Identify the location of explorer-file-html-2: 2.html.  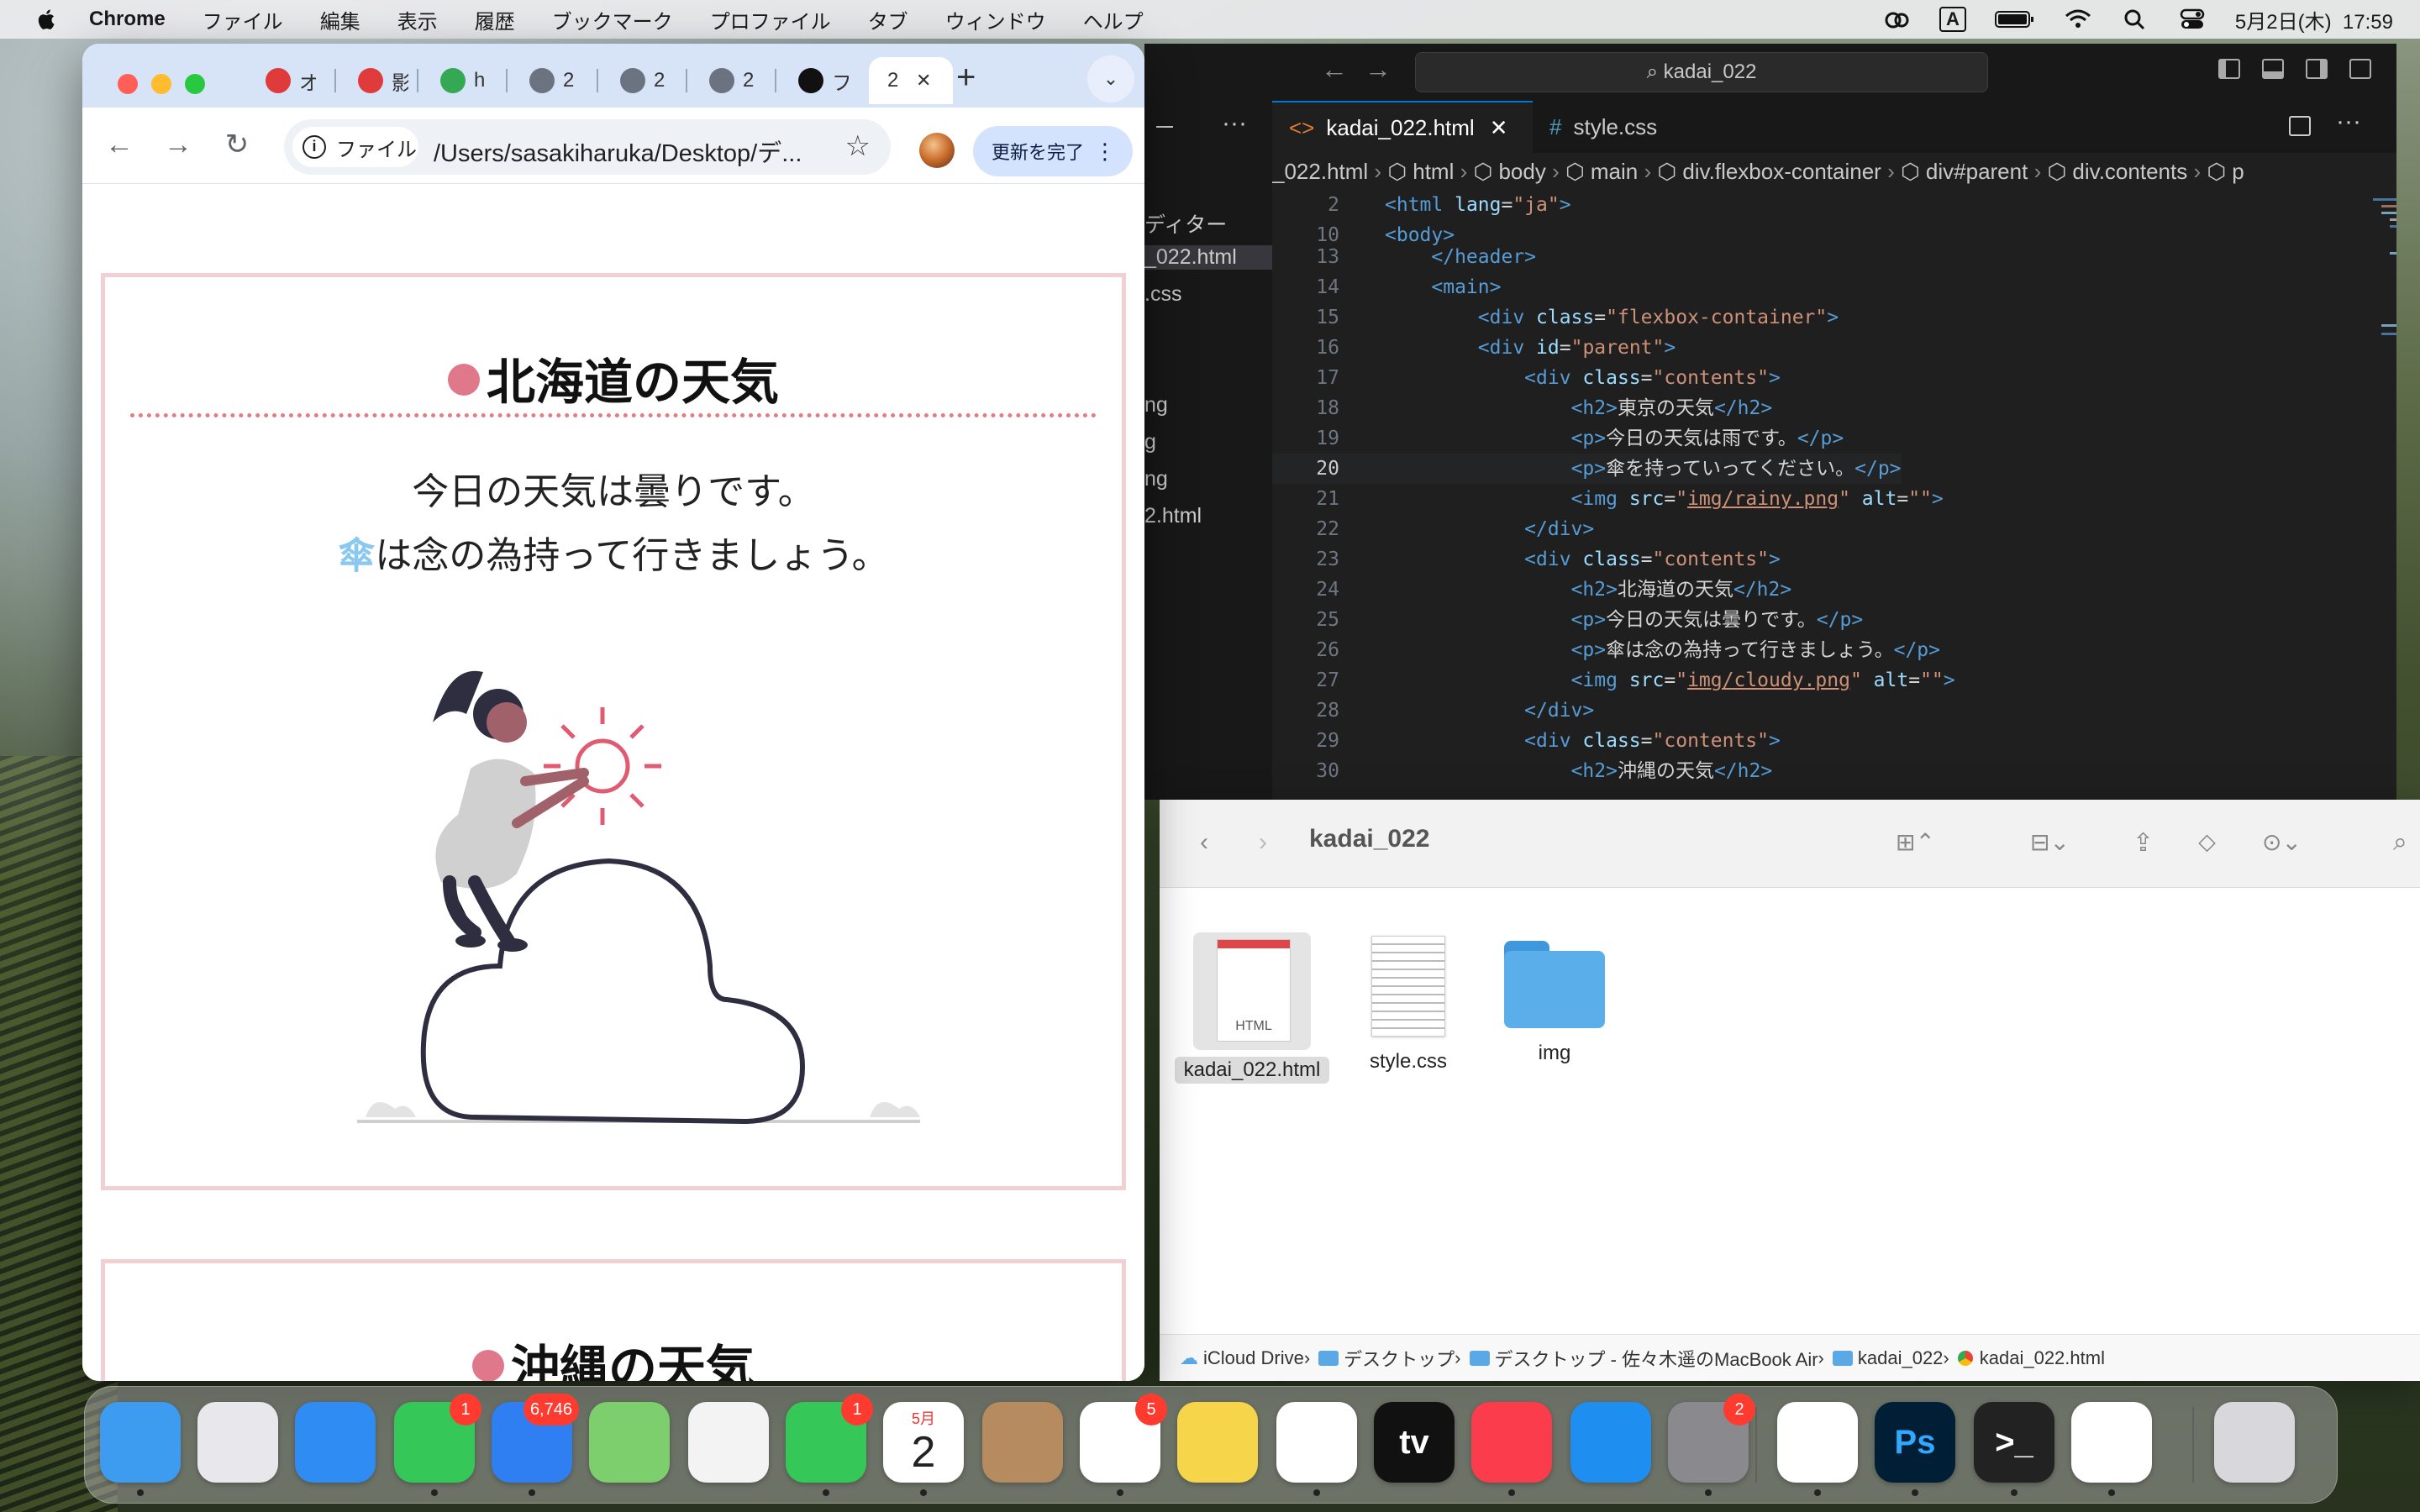
(1173, 516).